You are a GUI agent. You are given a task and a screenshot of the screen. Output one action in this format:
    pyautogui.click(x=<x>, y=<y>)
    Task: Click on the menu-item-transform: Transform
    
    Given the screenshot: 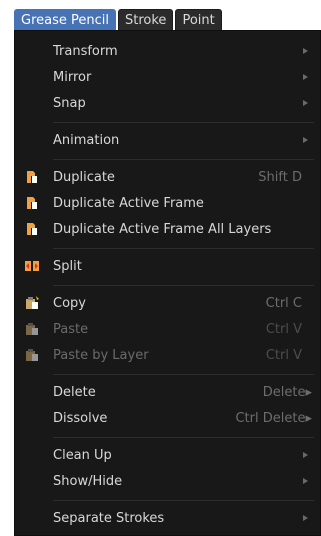 What is the action you would take?
    pyautogui.click(x=167, y=51)
    